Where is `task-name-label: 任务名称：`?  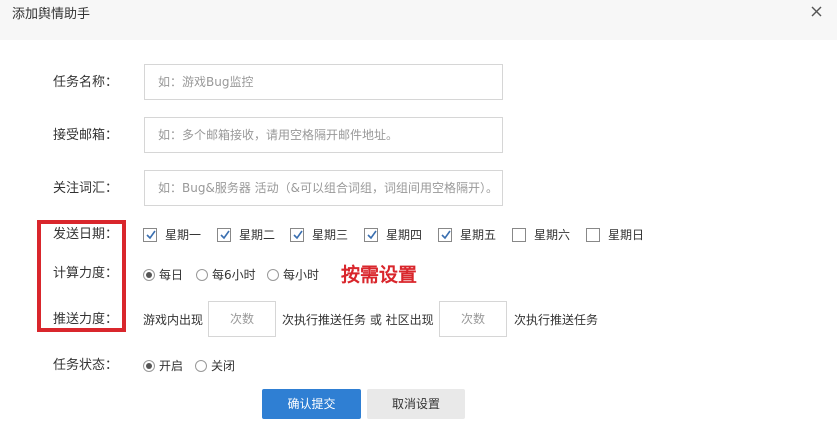 task-name-label: 任务名称： is located at coordinates (86, 82).